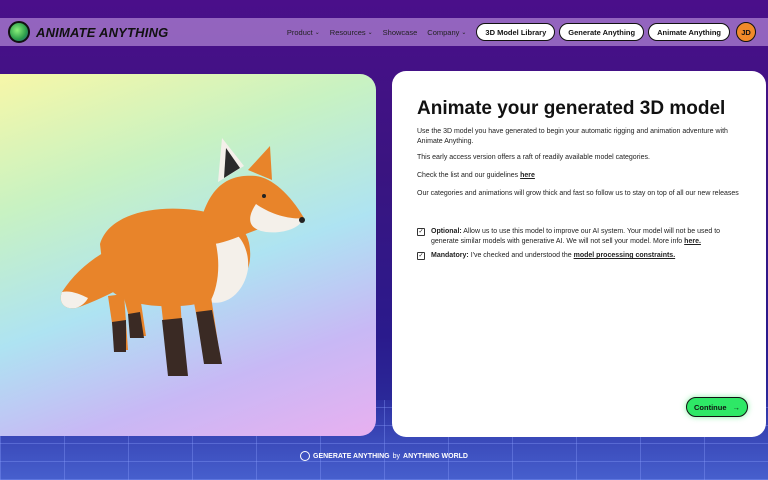 This screenshot has height=480, width=768. Describe the element at coordinates (435, 456) in the screenshot. I see `footer-company: ANYTHING WORLD` at that location.